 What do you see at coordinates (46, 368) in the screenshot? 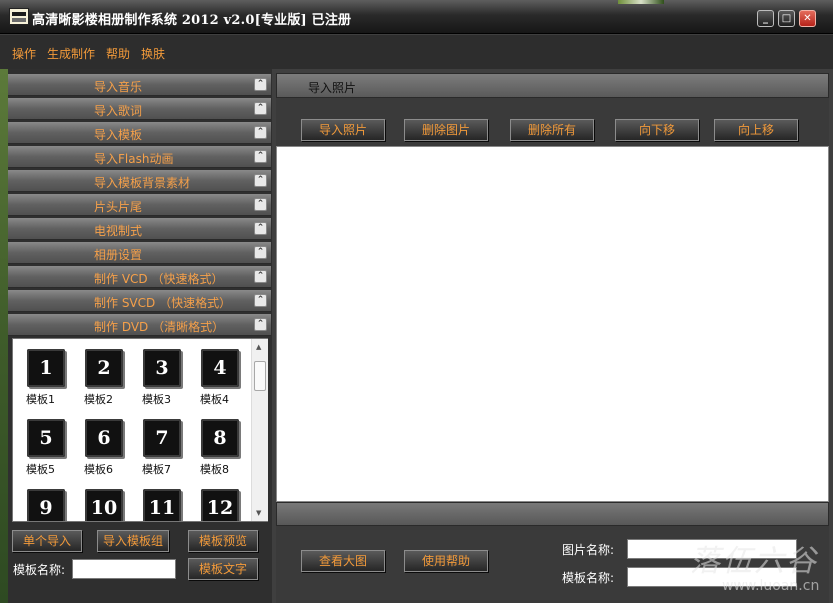
I see `template-thumbnail: 1` at bounding box center [46, 368].